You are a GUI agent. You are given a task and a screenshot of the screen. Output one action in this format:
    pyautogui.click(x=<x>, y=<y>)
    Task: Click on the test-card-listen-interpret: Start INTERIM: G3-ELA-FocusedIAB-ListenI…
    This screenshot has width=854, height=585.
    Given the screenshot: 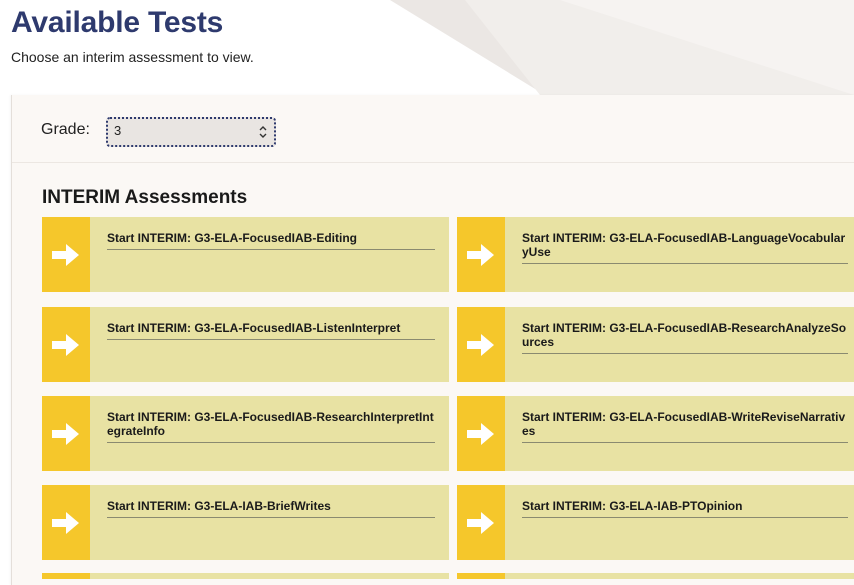 What is the action you would take?
    pyautogui.click(x=245, y=344)
    